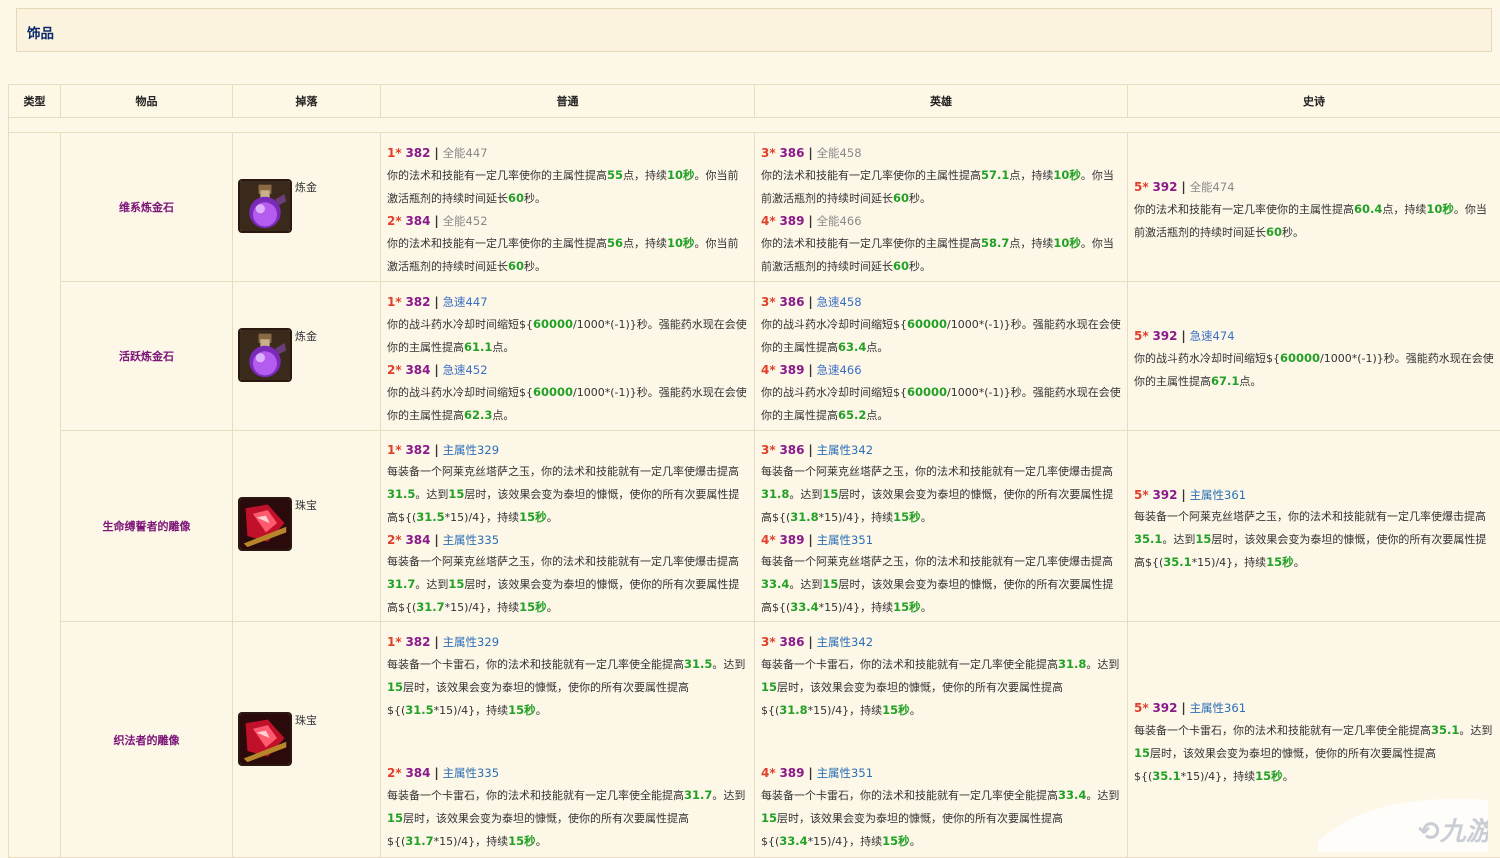  I want to click on header-heroic: 英雄, so click(941, 101).